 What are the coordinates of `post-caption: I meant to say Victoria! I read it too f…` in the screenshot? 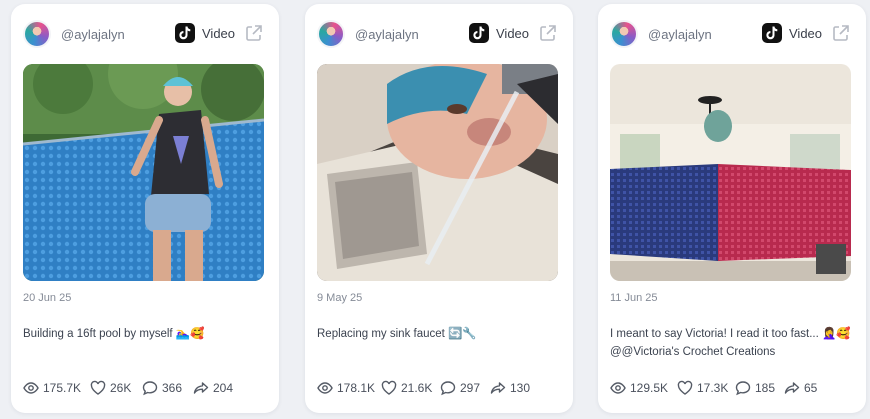 It's located at (730, 343).